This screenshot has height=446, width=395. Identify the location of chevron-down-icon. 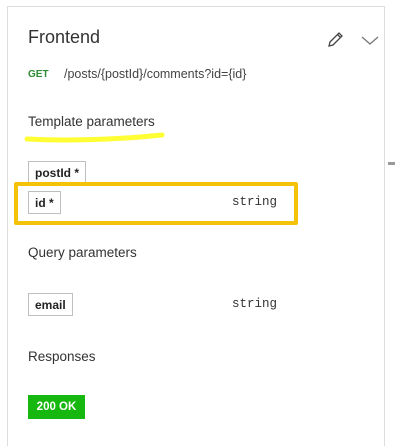
(370, 40).